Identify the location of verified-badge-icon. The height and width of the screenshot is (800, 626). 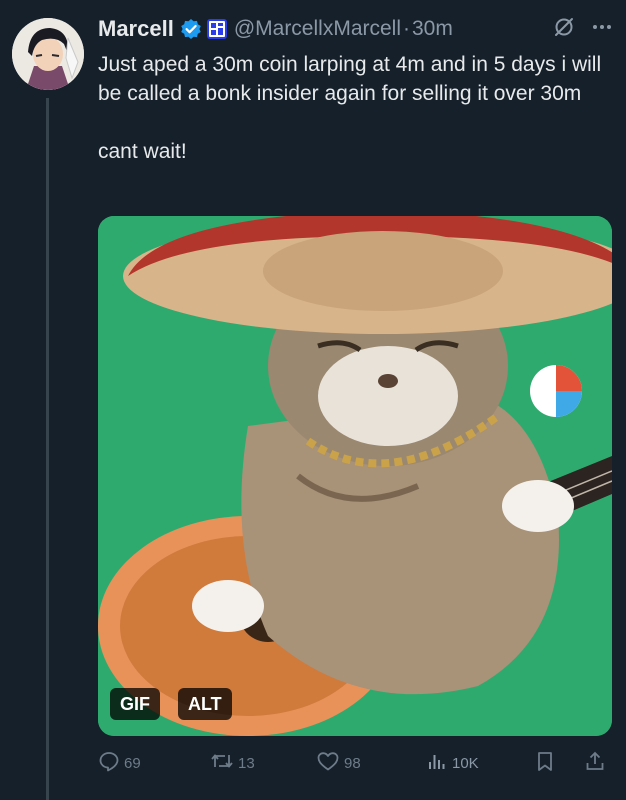
(191, 29).